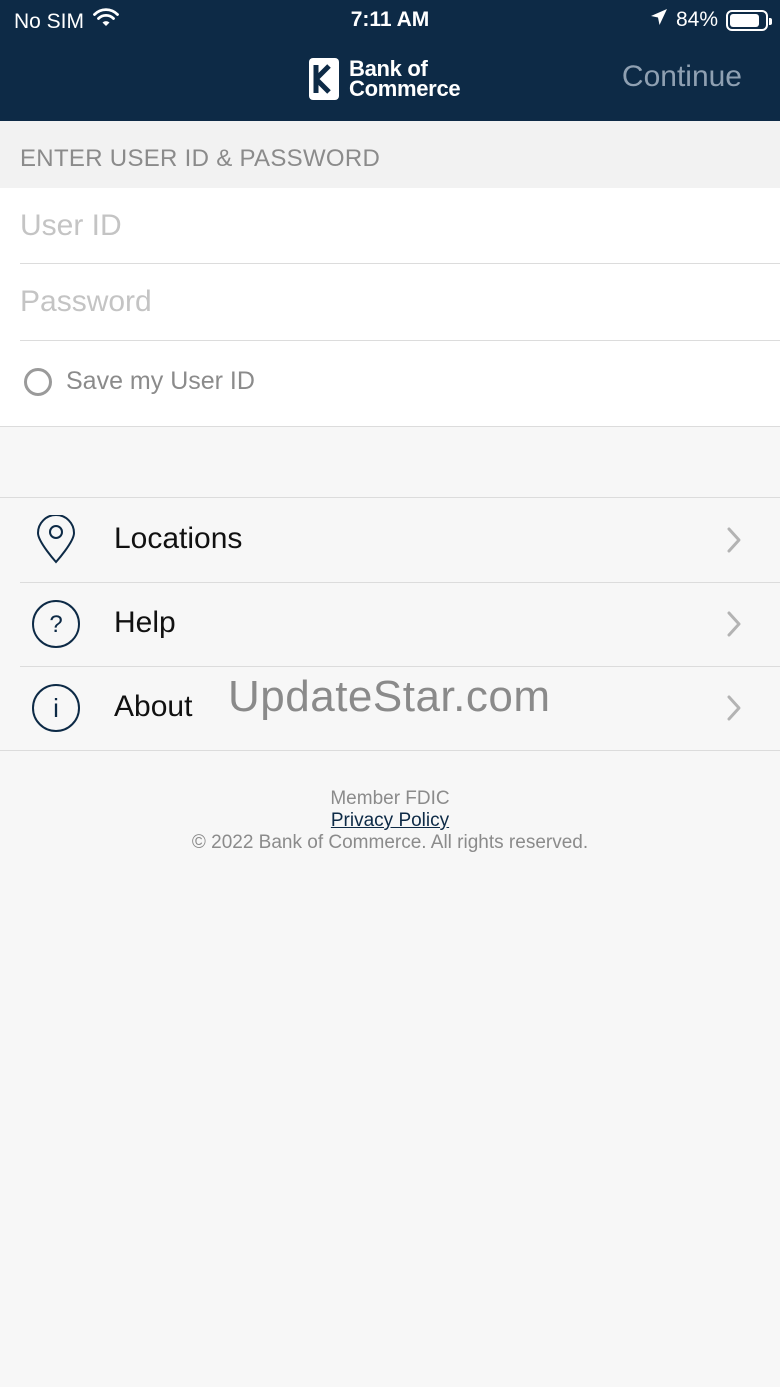 The height and width of the screenshot is (1387, 780). Describe the element at coordinates (324, 79) in the screenshot. I see `bank-logo-mark-icon` at that location.